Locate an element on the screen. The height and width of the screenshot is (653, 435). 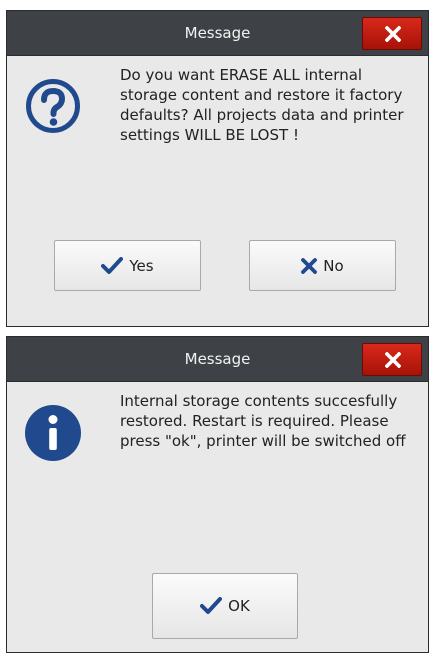
info-icon is located at coordinates (53, 433).